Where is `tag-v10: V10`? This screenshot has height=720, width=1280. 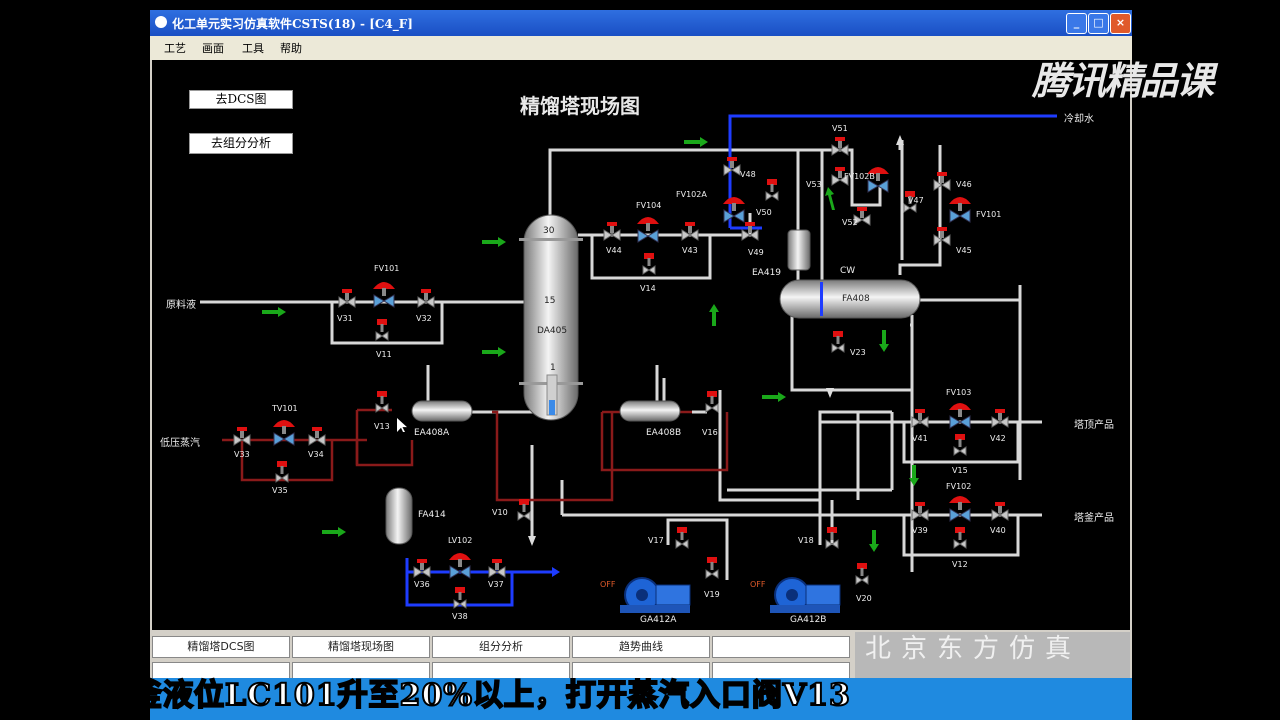 tag-v10: V10 is located at coordinates (500, 512).